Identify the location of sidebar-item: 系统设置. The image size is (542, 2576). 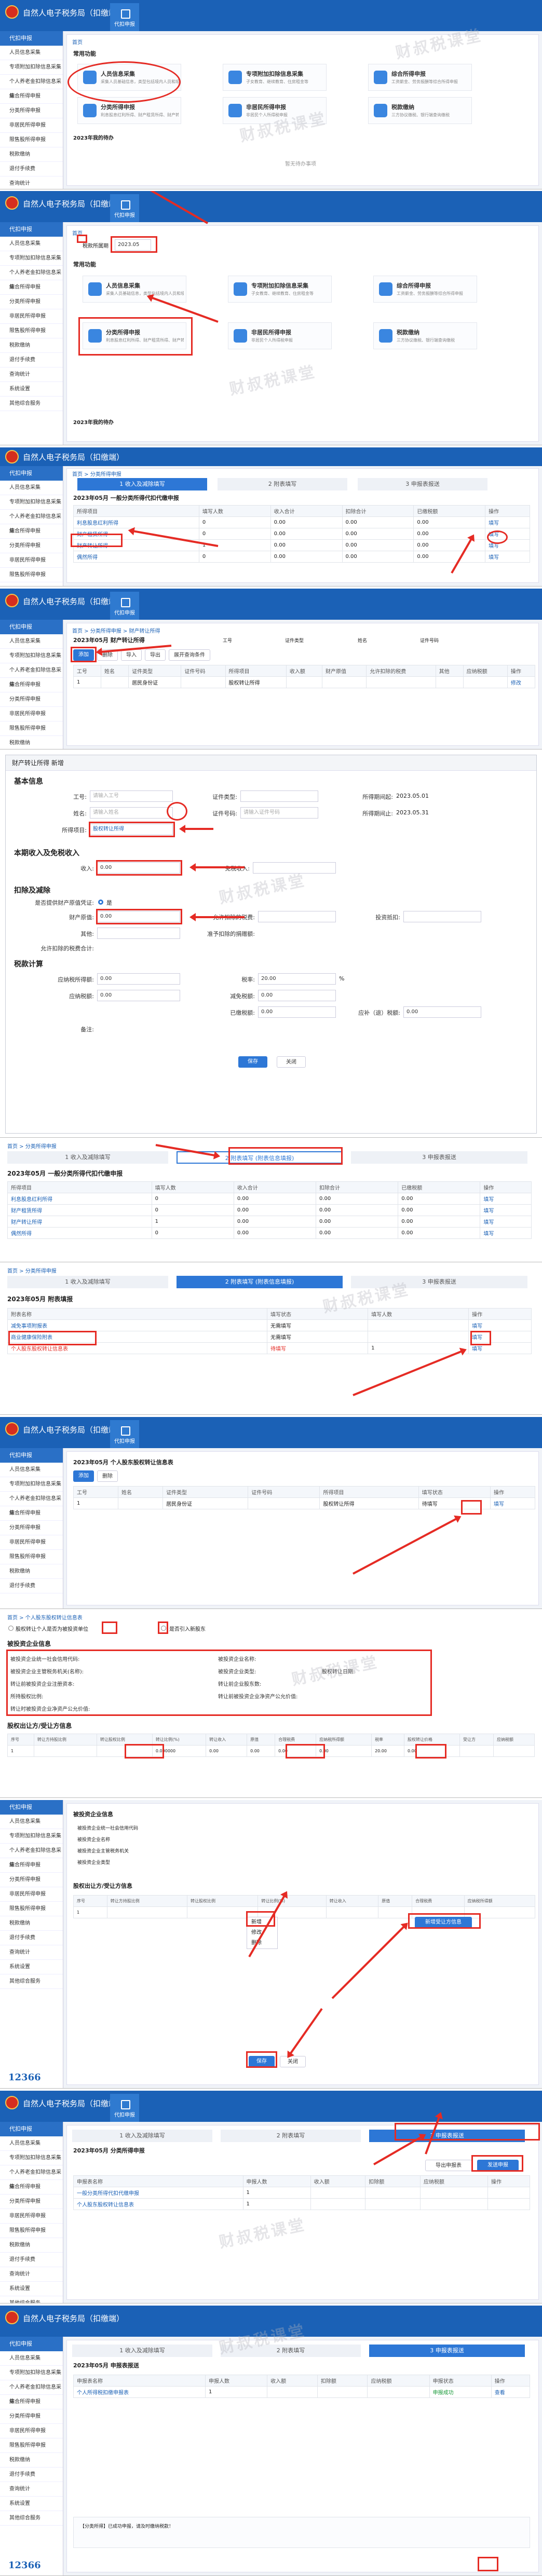
(31, 389).